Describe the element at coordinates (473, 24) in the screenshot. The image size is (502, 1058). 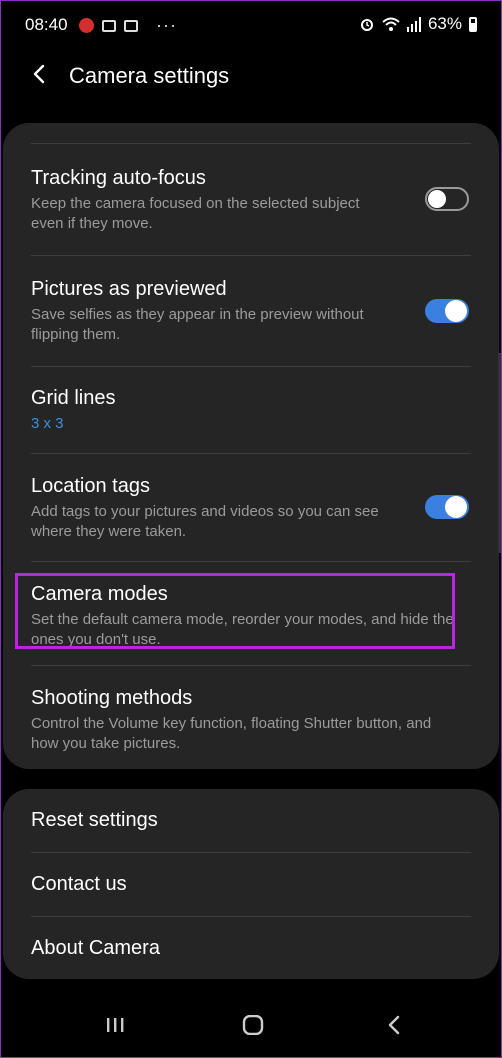
I see `battery-icon` at that location.